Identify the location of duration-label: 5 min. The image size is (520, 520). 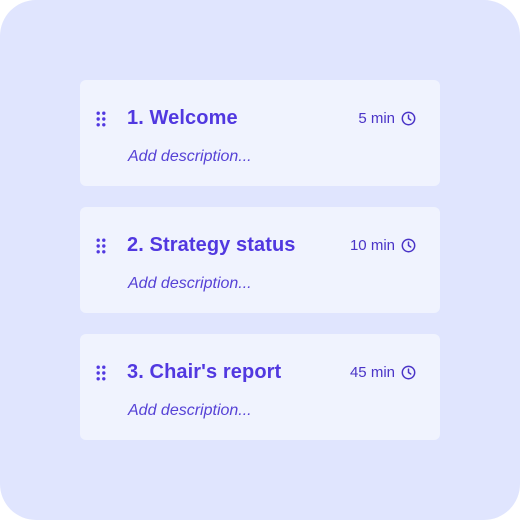
(376, 118).